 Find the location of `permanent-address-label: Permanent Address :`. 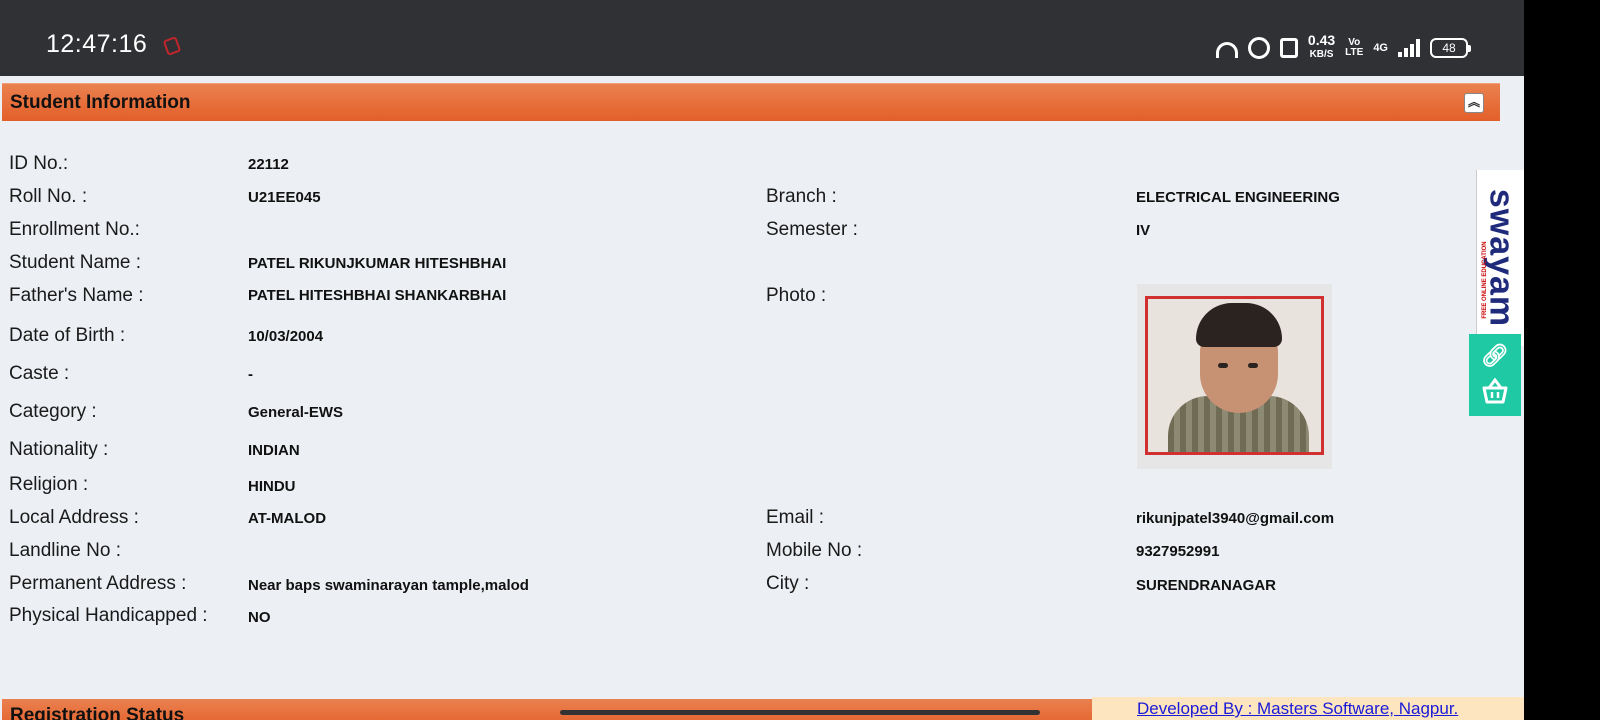

permanent-address-label: Permanent Address : is located at coordinates (98, 583).